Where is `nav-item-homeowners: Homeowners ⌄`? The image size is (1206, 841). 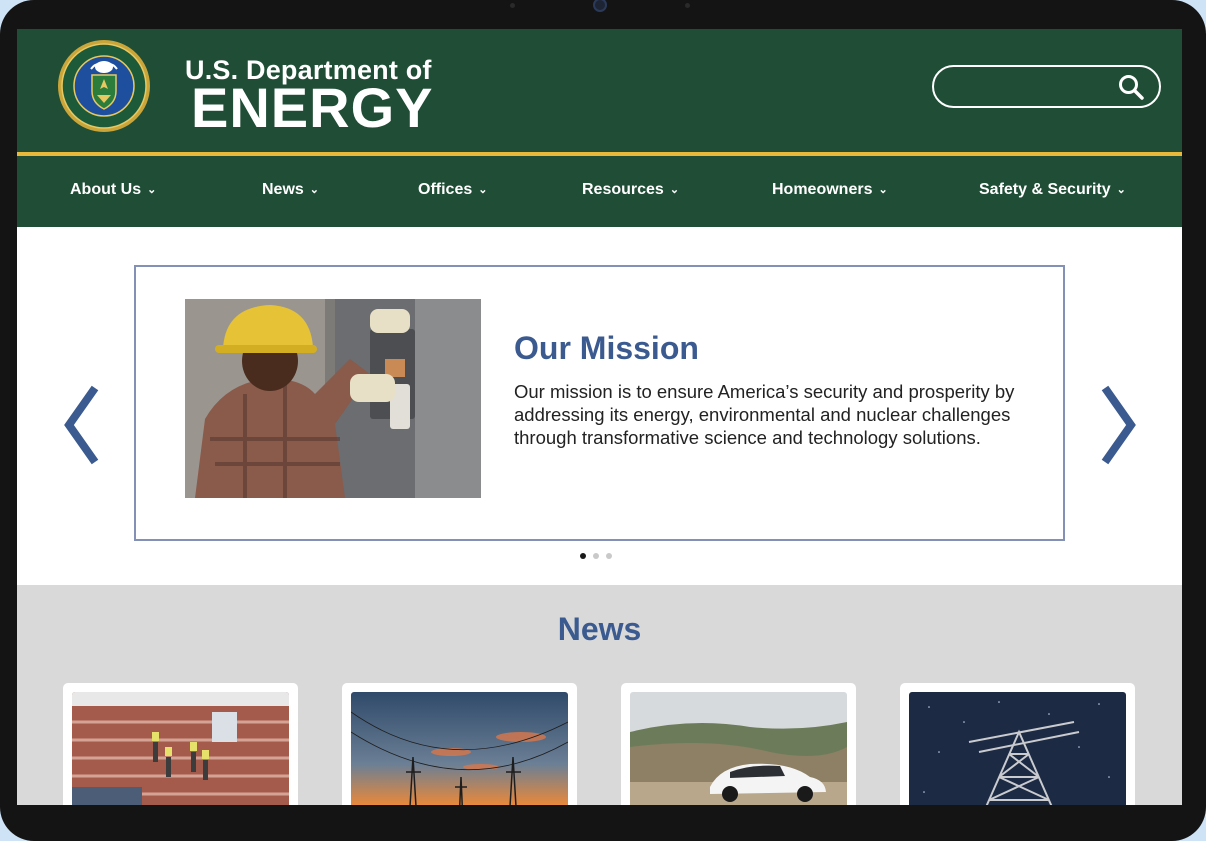
nav-item-homeowners: Homeowners ⌄ is located at coordinates (830, 190).